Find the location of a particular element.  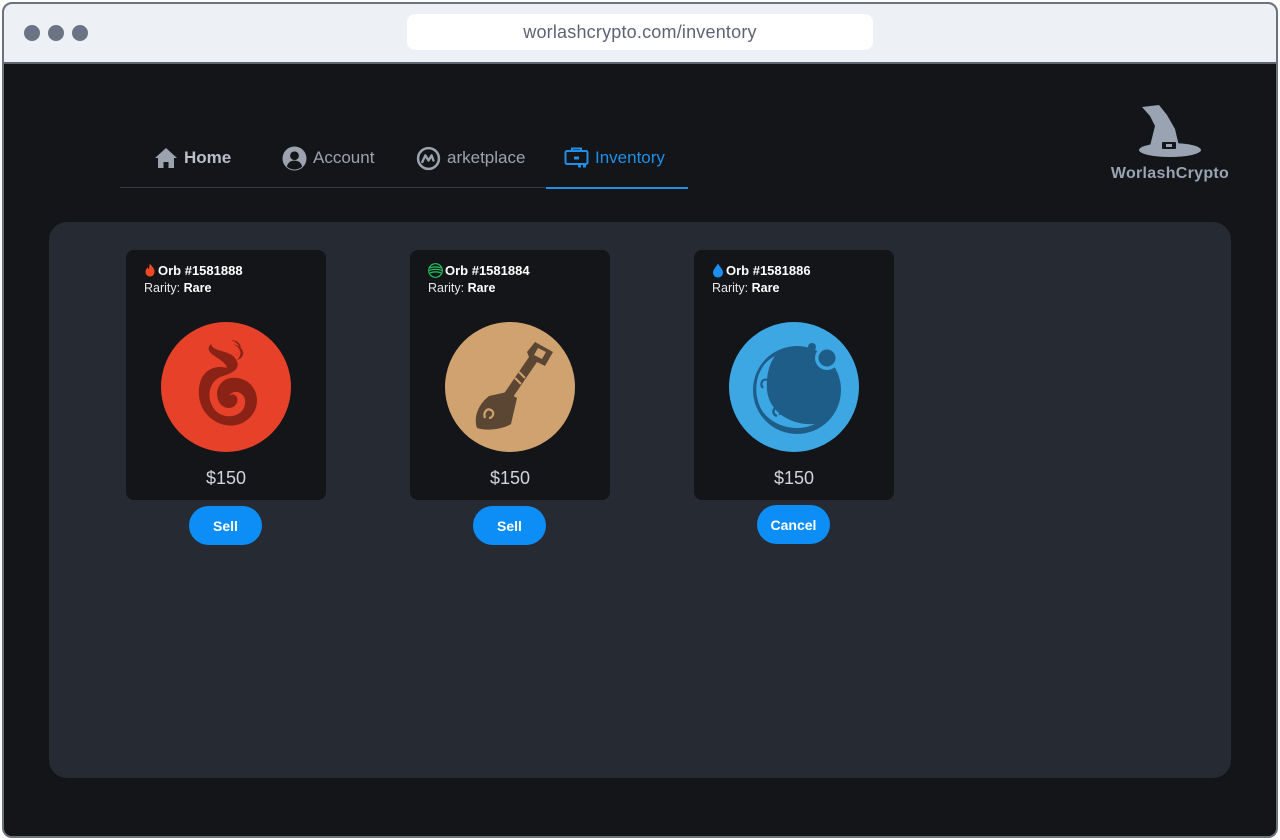

home-icon is located at coordinates (166, 158).